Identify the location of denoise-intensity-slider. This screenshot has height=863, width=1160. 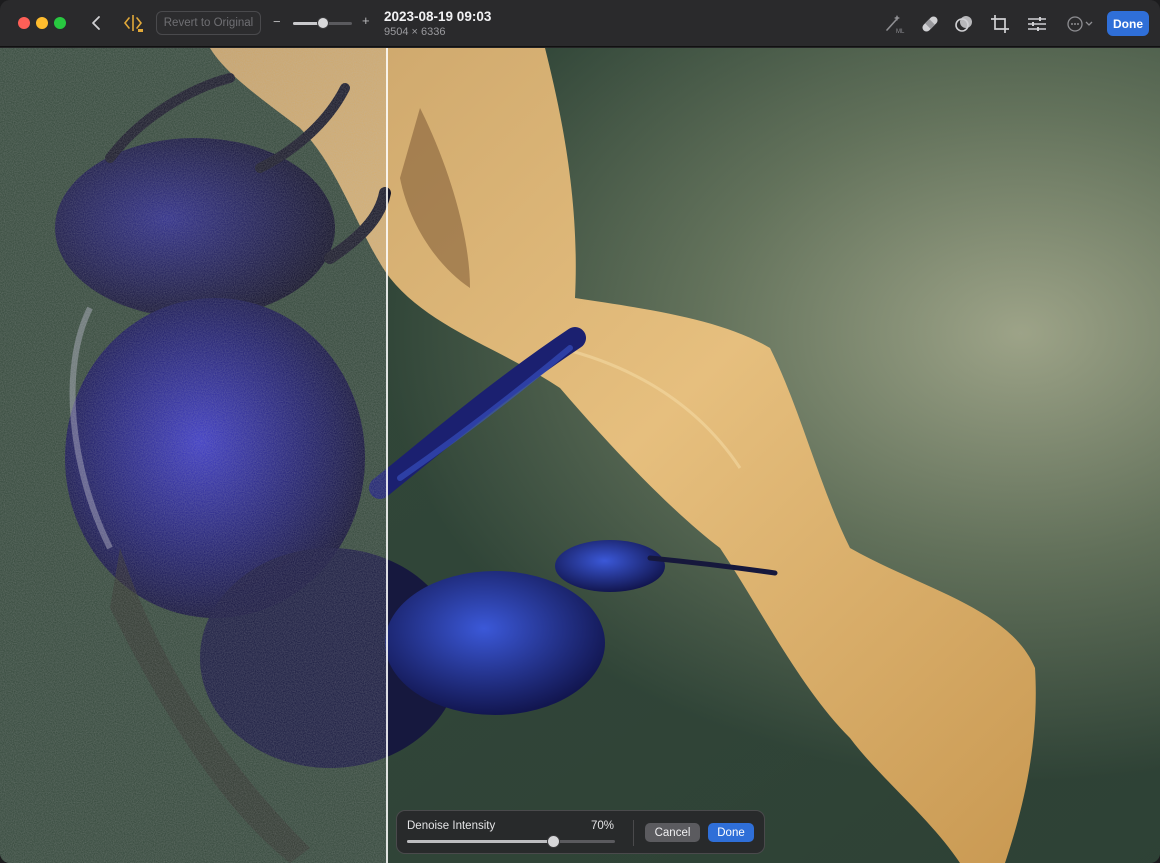
(511, 841).